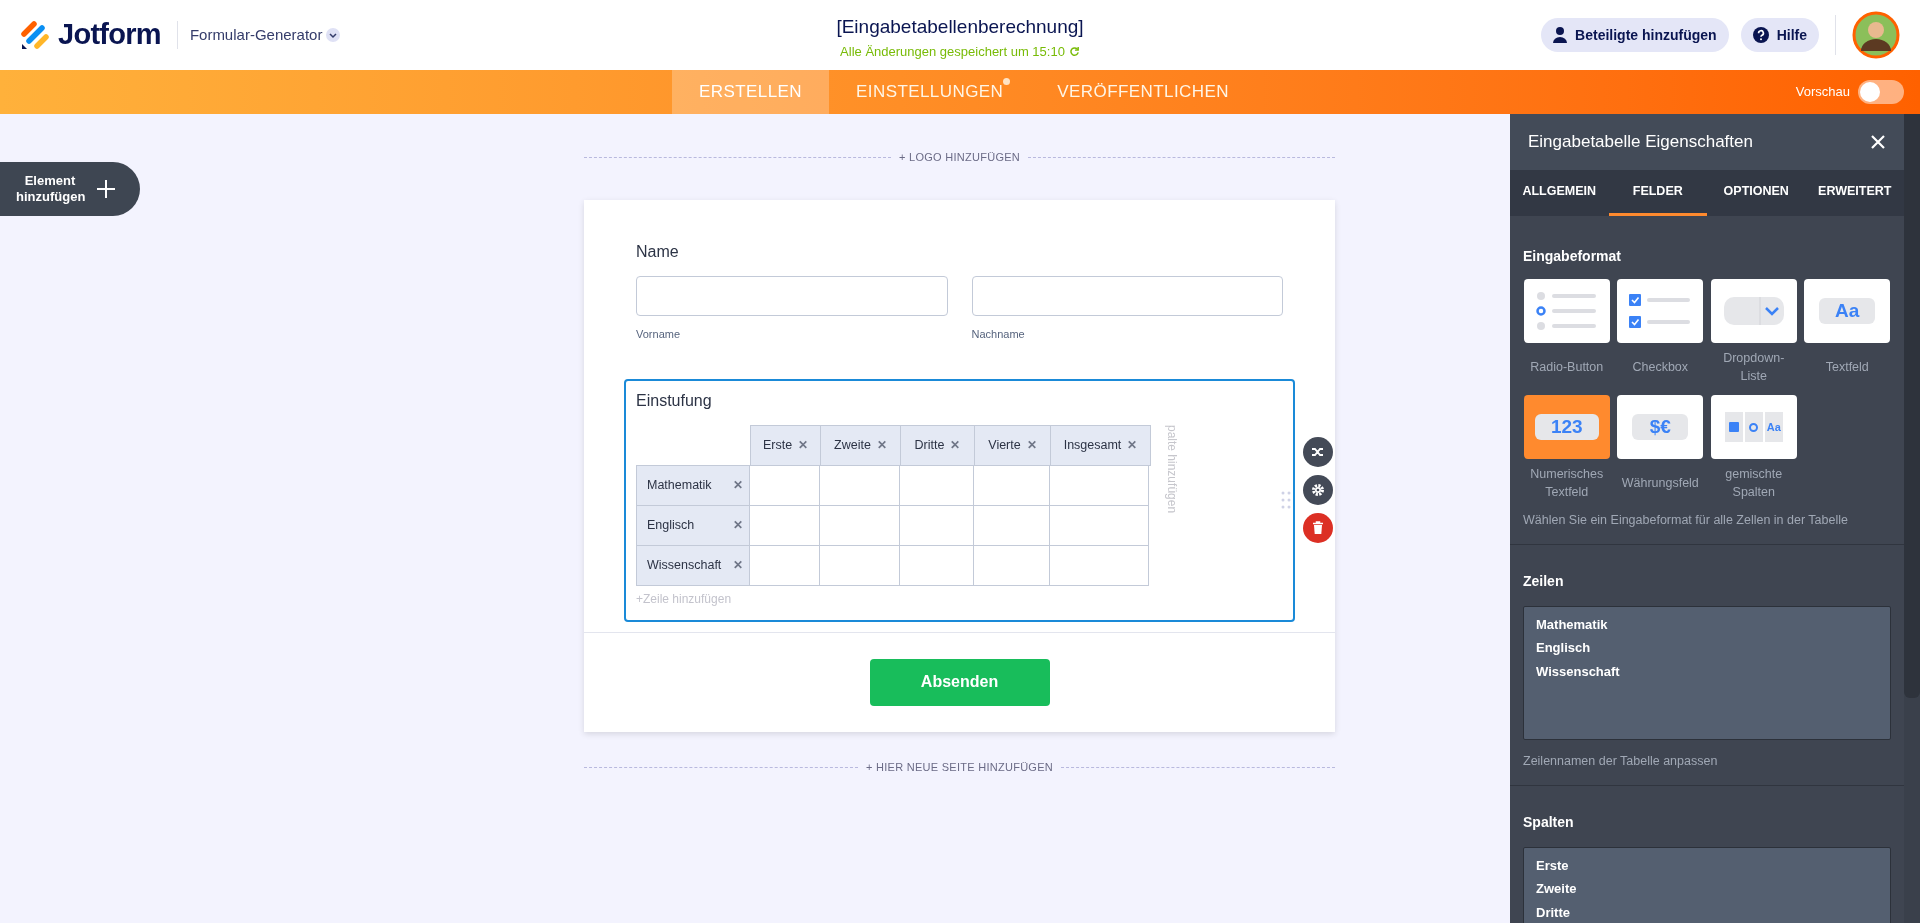 The height and width of the screenshot is (923, 1920). I want to click on close-icon, so click(1878, 142).